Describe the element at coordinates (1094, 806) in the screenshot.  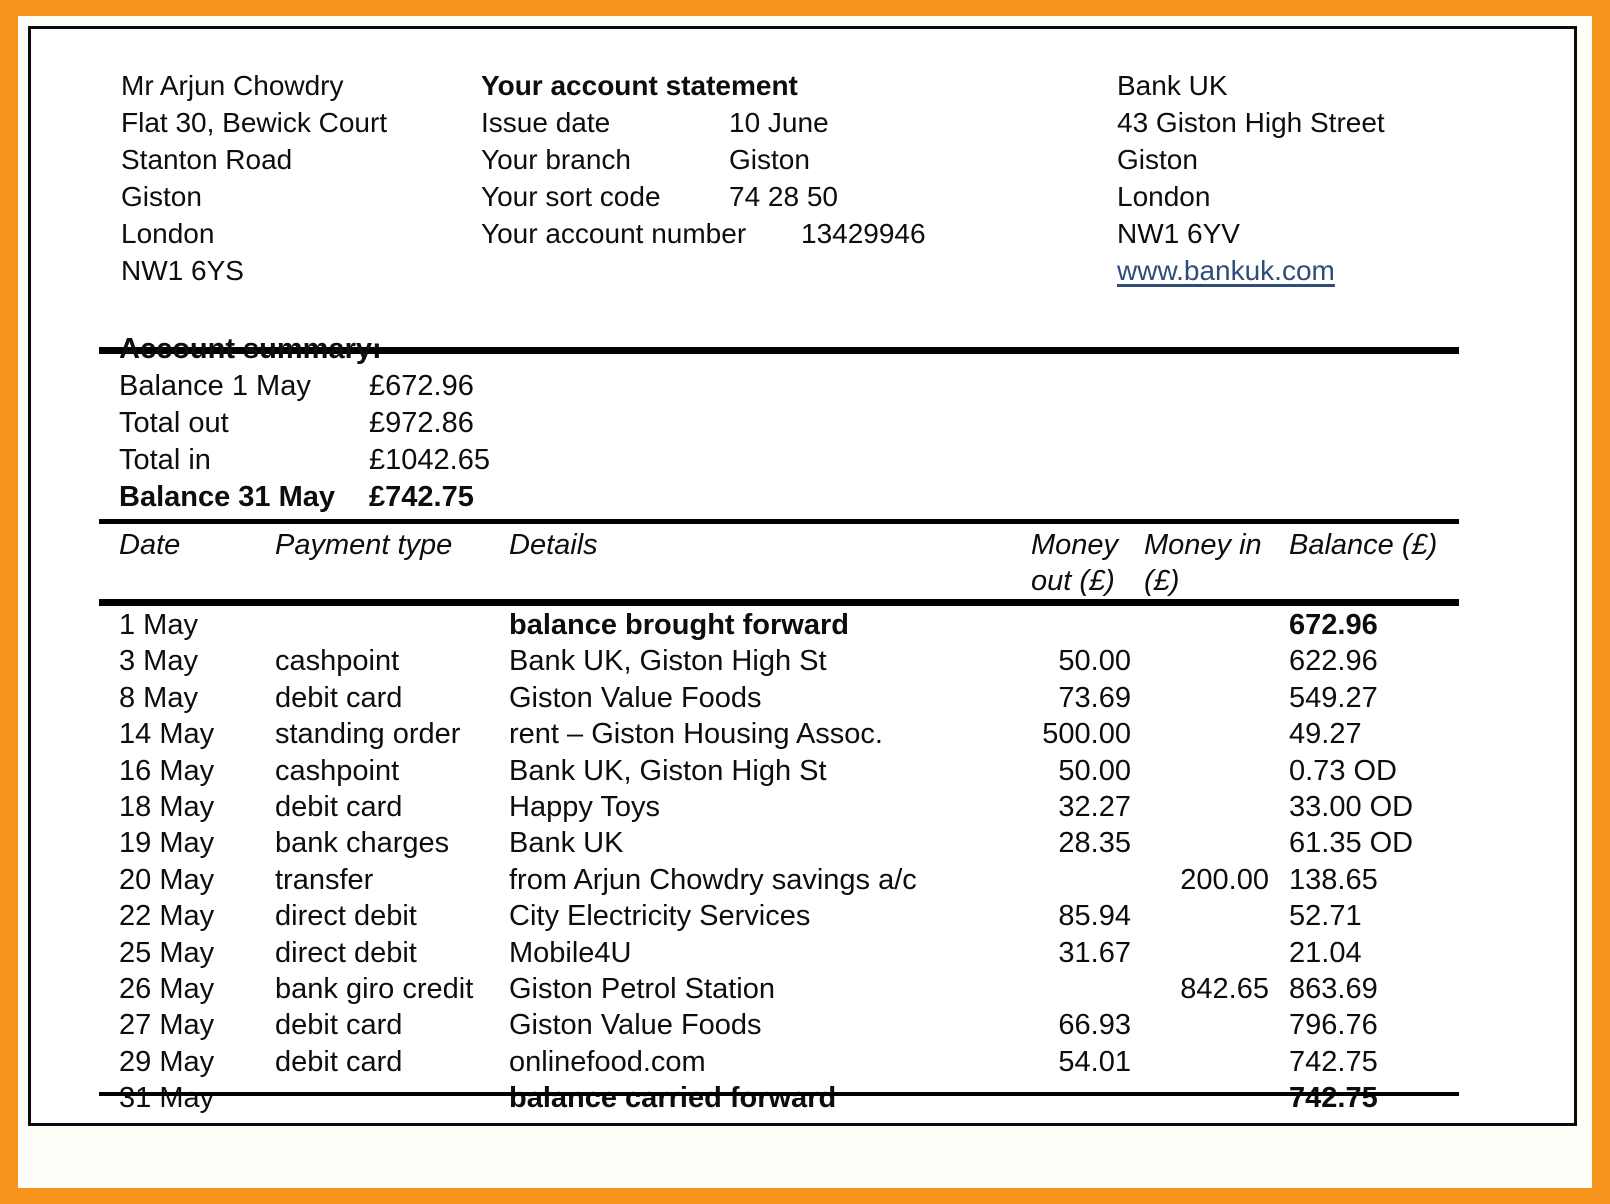
I see `cell-money-out: 32.27` at that location.